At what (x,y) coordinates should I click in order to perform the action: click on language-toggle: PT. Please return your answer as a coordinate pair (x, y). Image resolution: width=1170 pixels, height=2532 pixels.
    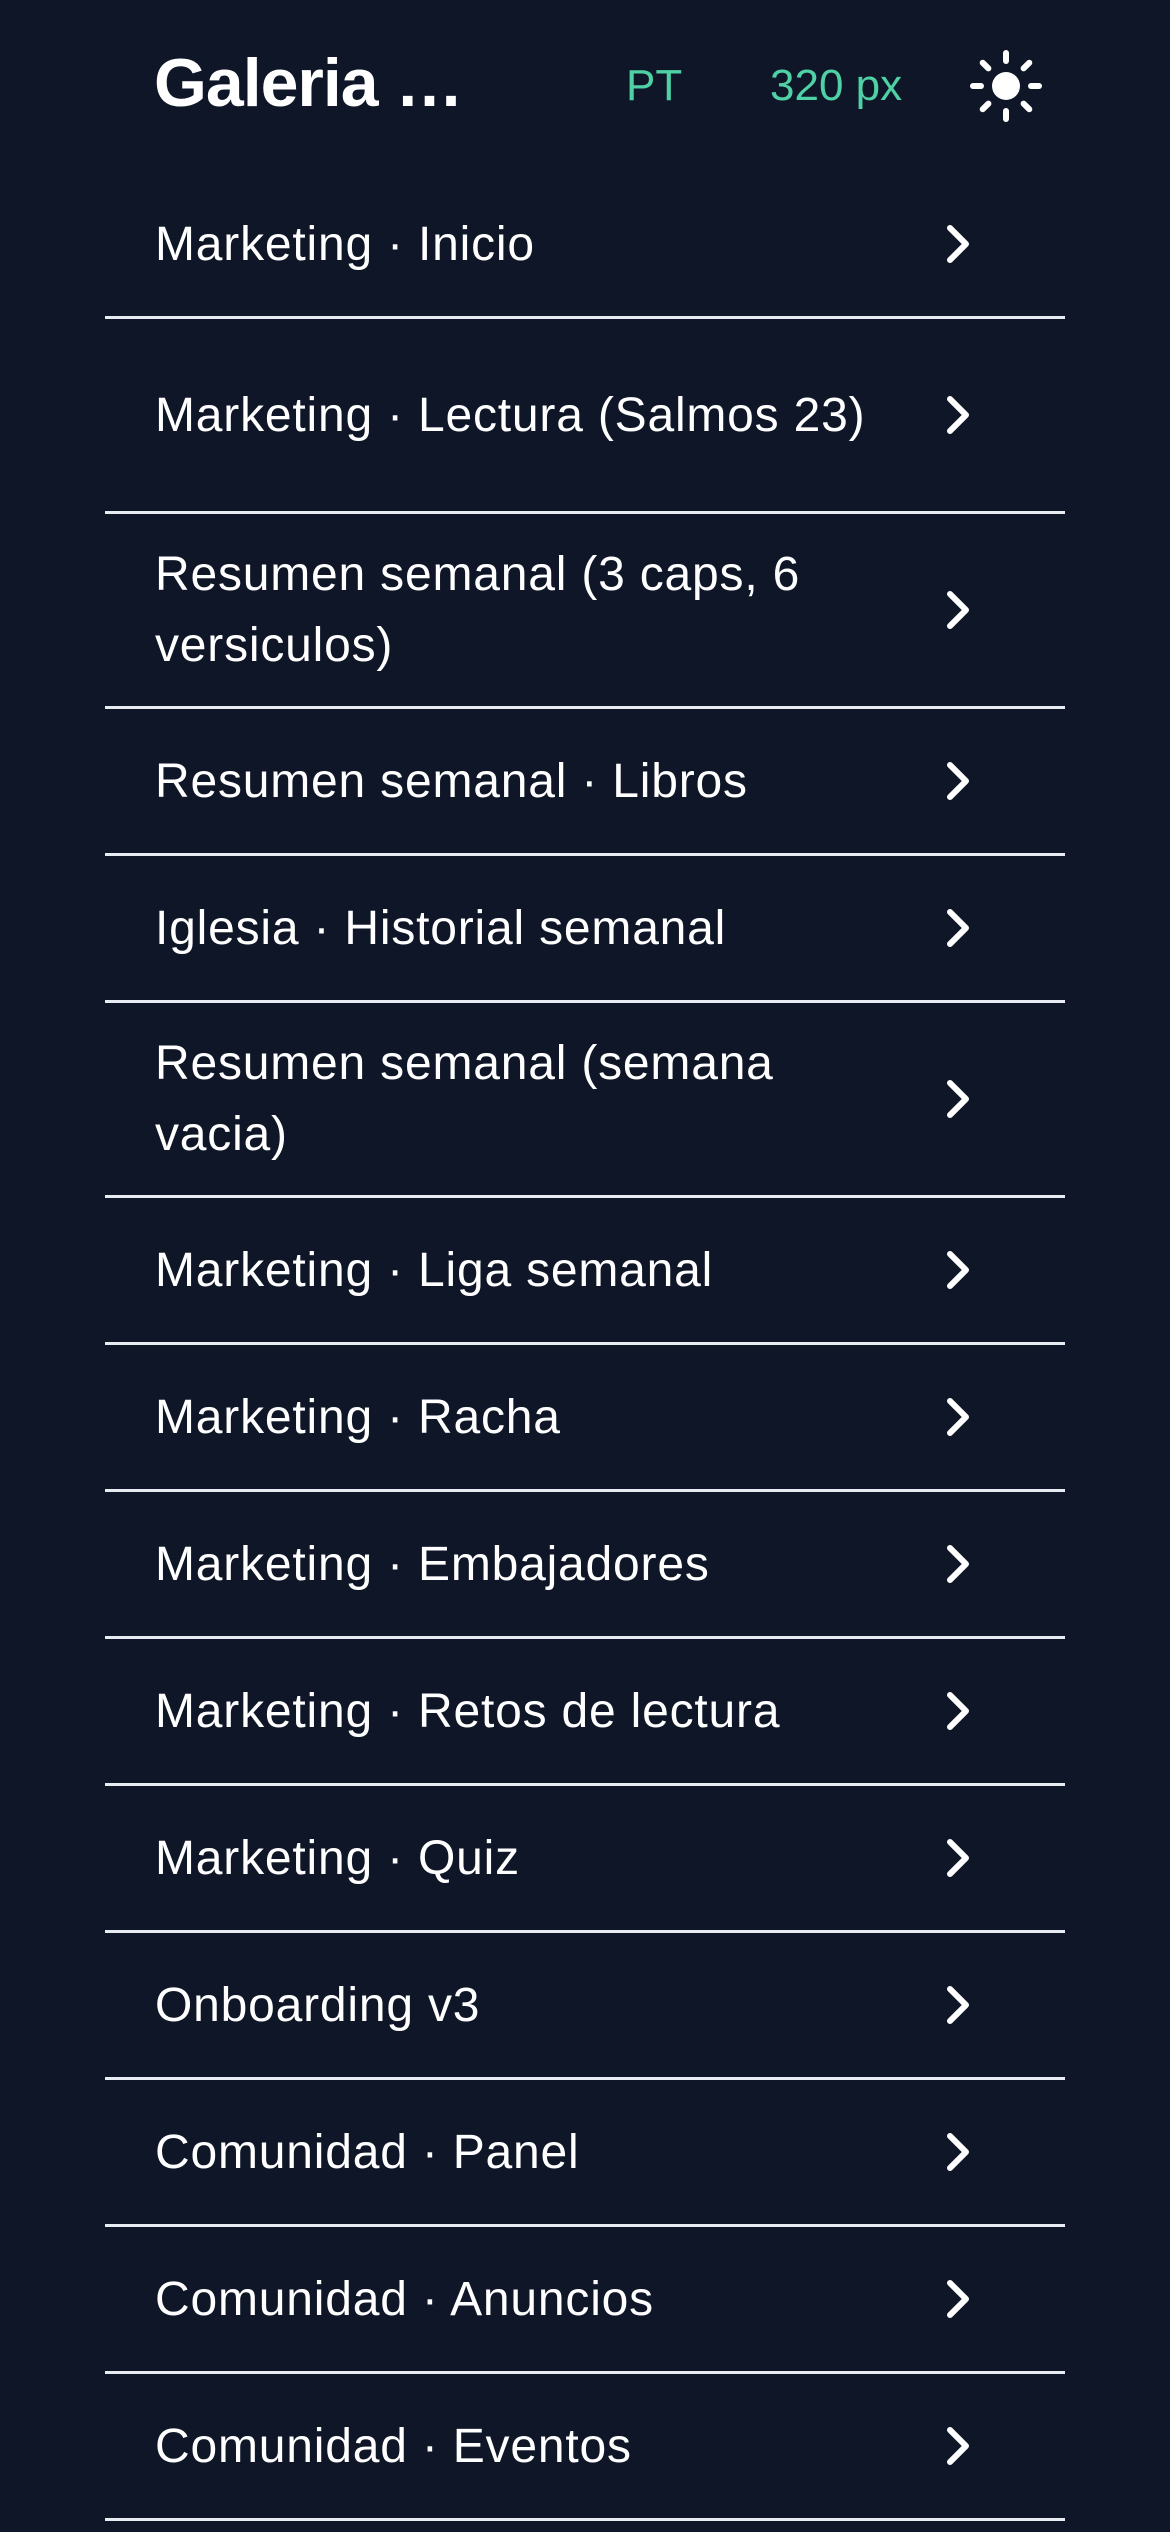
    Looking at the image, I should click on (654, 86).